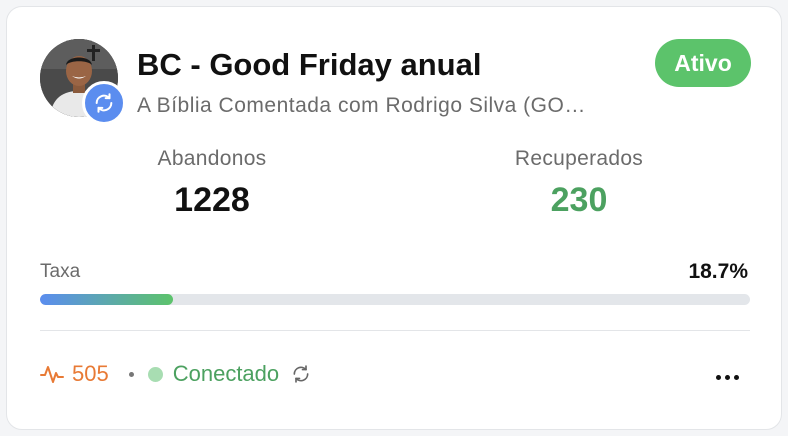  I want to click on abandonos-value: 1228, so click(212, 200).